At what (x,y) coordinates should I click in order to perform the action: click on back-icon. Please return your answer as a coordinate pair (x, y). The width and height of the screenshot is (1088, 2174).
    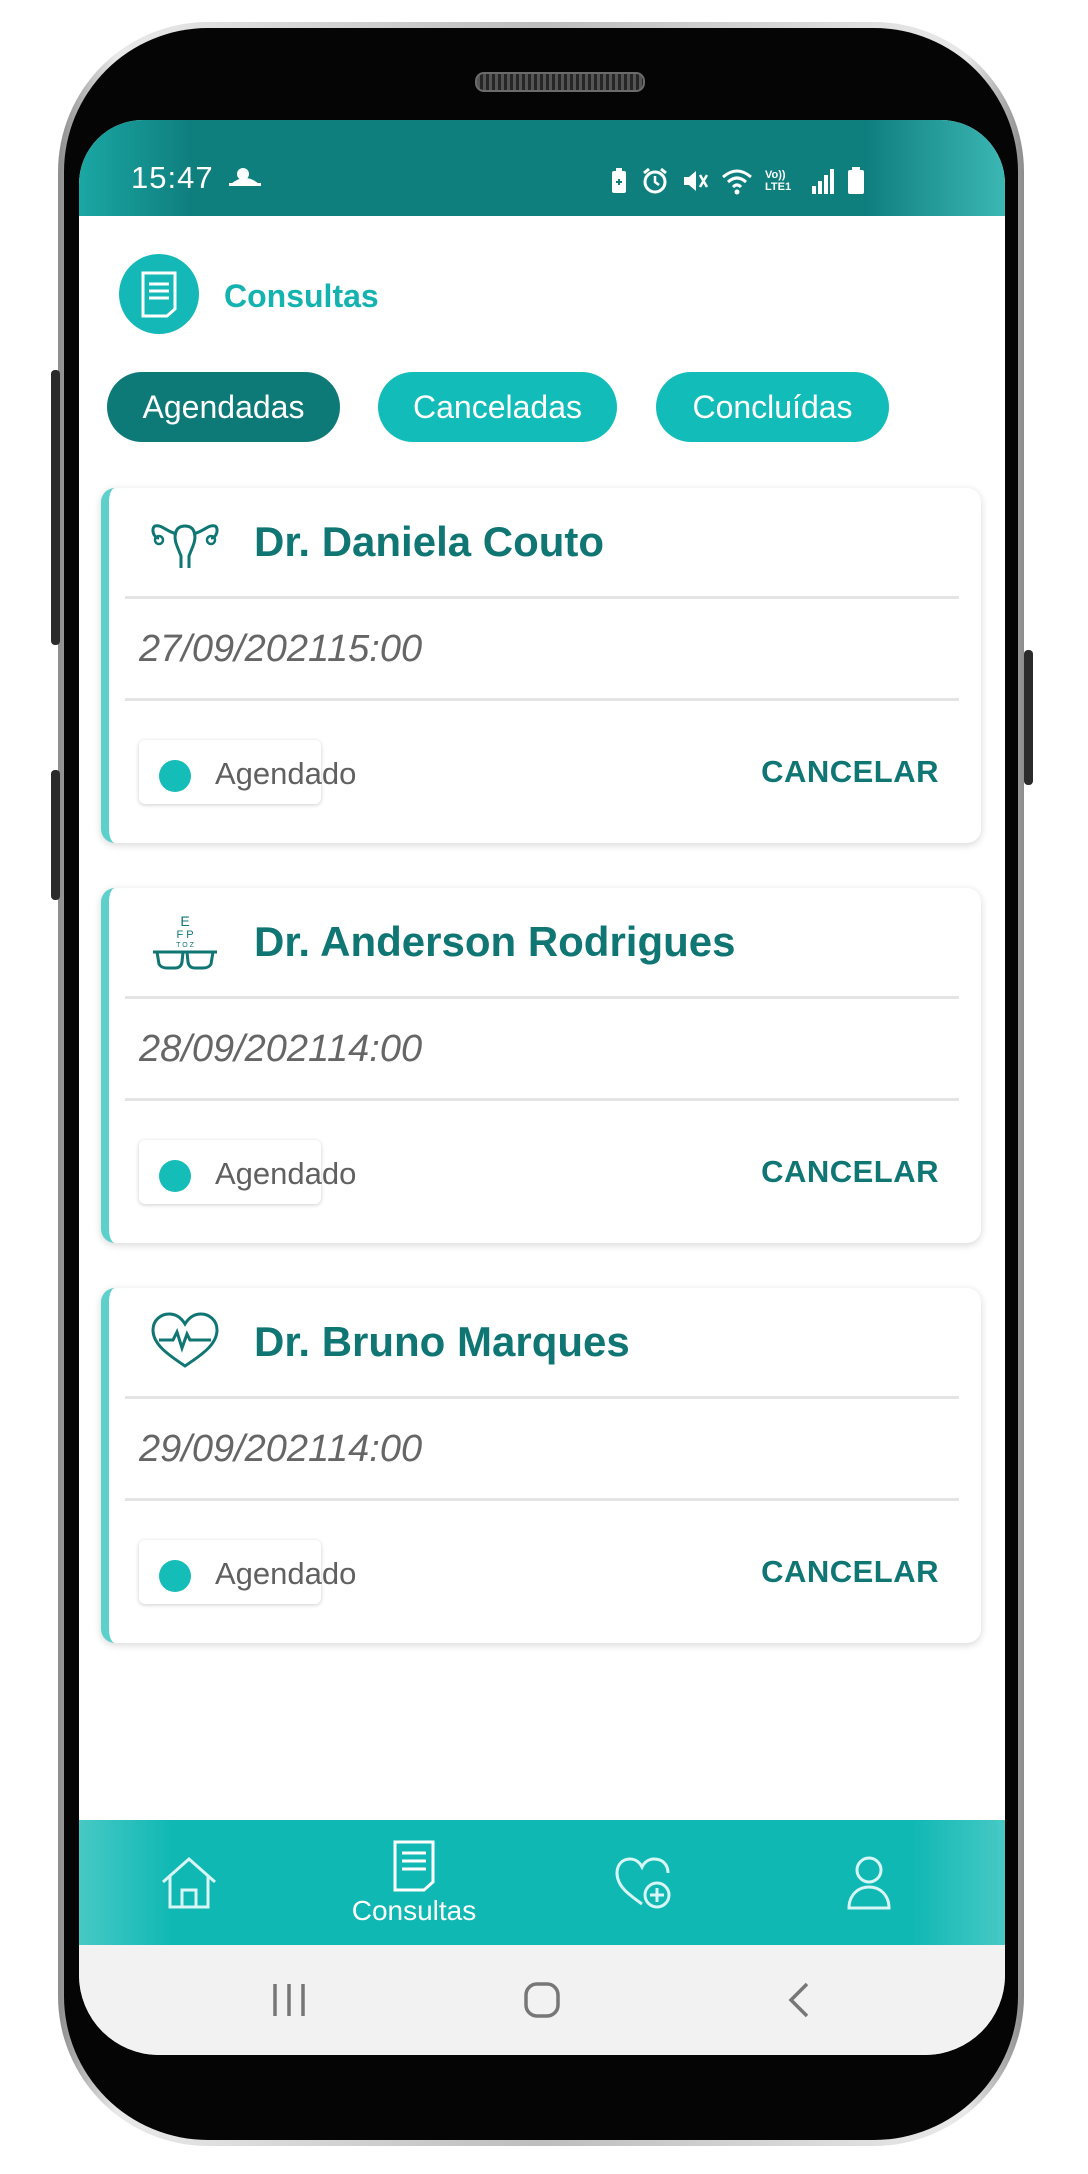
    Looking at the image, I should click on (798, 2000).